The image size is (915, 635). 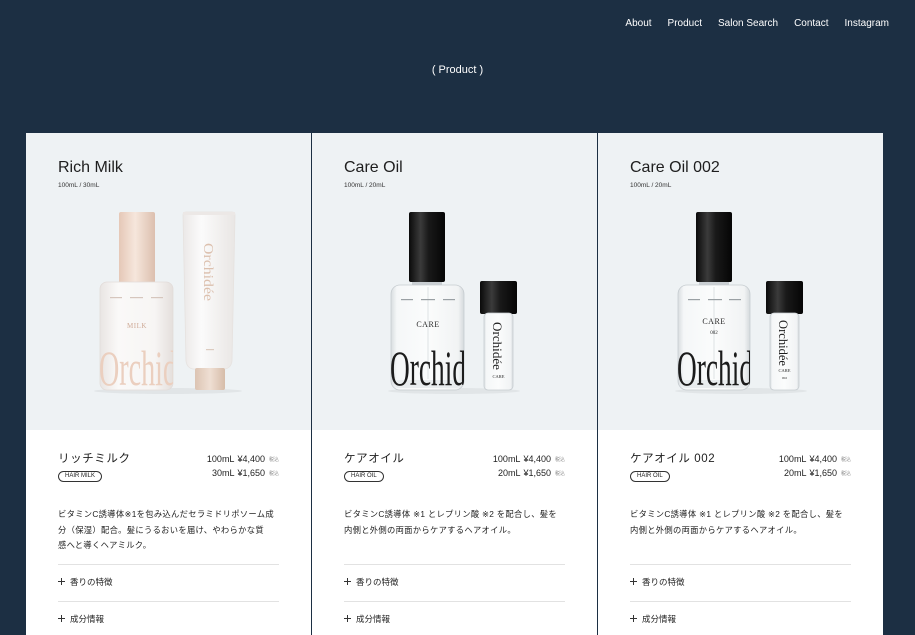 I want to click on product-title: Rich Milk, so click(x=90, y=167).